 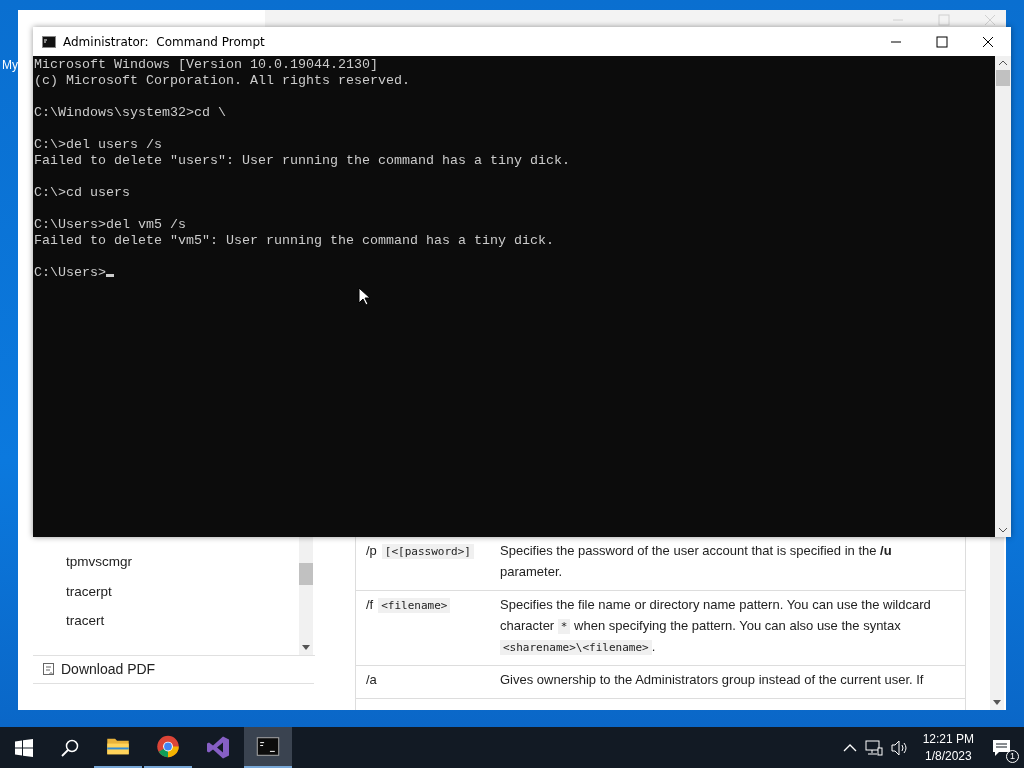 What do you see at coordinates (696, 561) in the screenshot?
I see `parameter-description: Specifies the password of the user account that is specified in the /u parameter.` at bounding box center [696, 561].